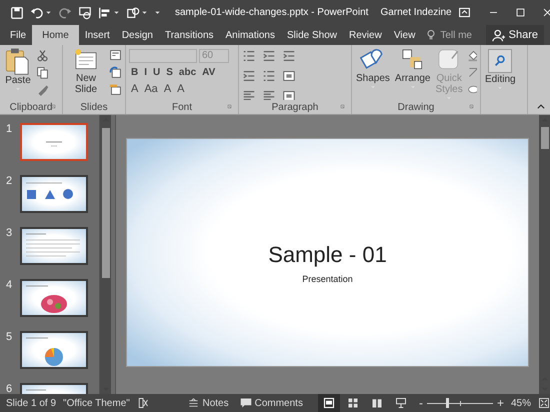 This screenshot has width=550, height=412. Describe the element at coordinates (18, 35) in the screenshot. I see `ribbon-tab: File` at that location.